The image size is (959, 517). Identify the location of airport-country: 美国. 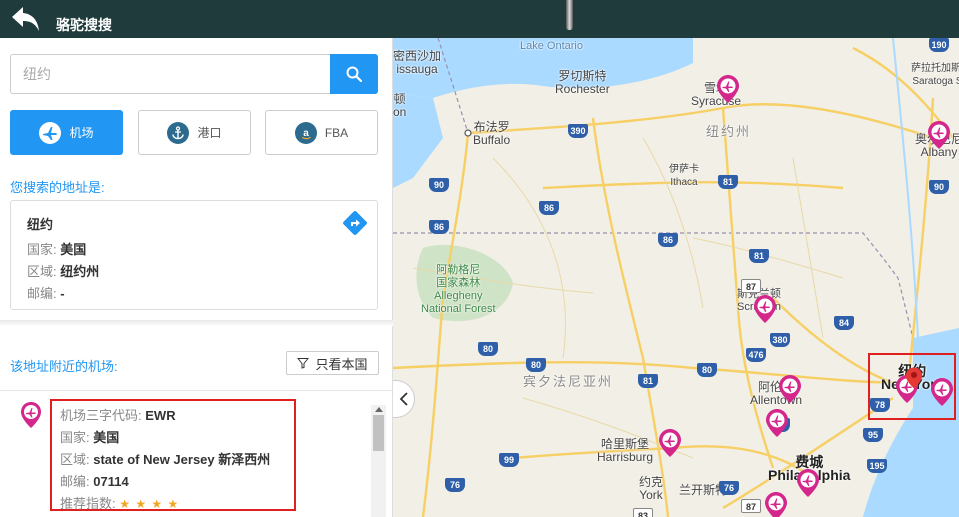
(106, 437).